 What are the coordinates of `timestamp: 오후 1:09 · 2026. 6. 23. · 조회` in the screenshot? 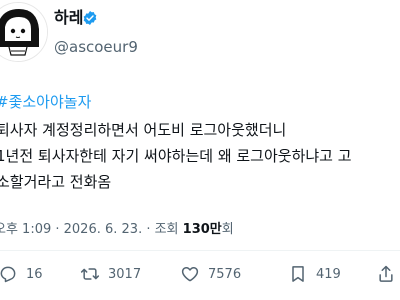 It's located at (91, 229).